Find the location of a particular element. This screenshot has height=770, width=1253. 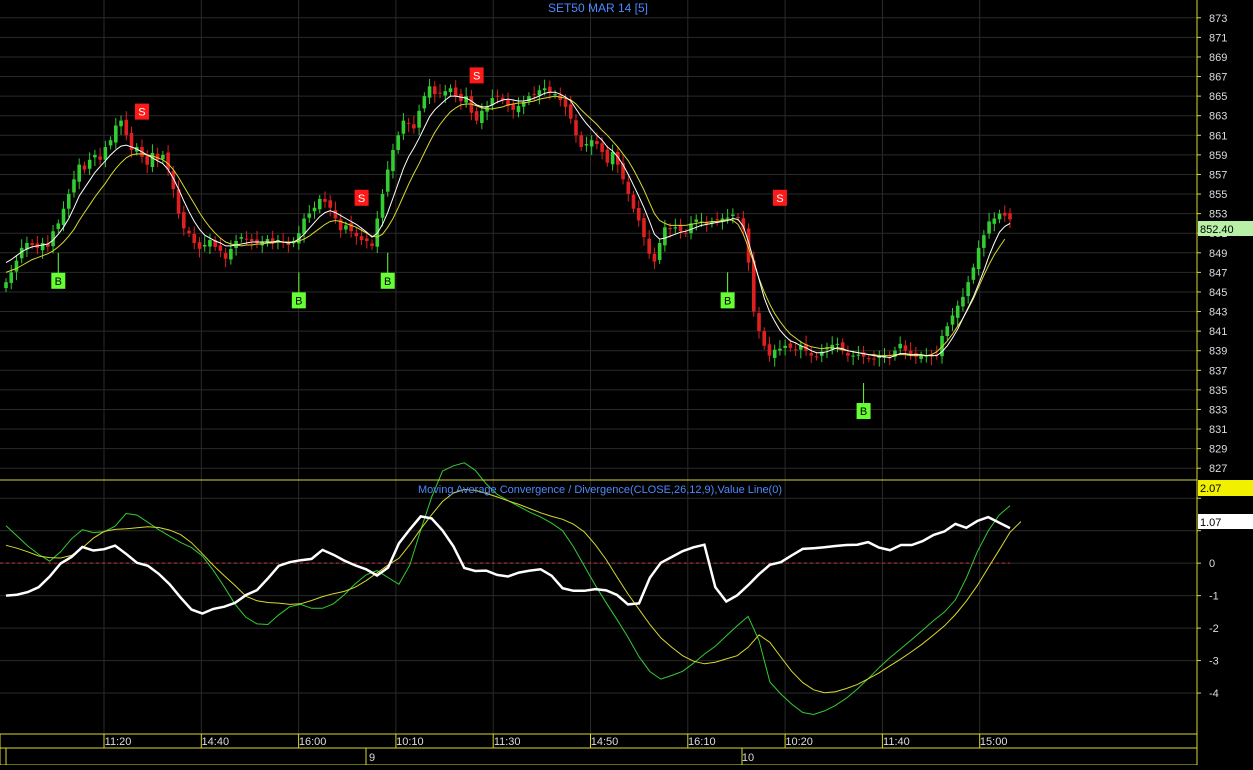

price-tick-label: 833 is located at coordinates (1218, 410).